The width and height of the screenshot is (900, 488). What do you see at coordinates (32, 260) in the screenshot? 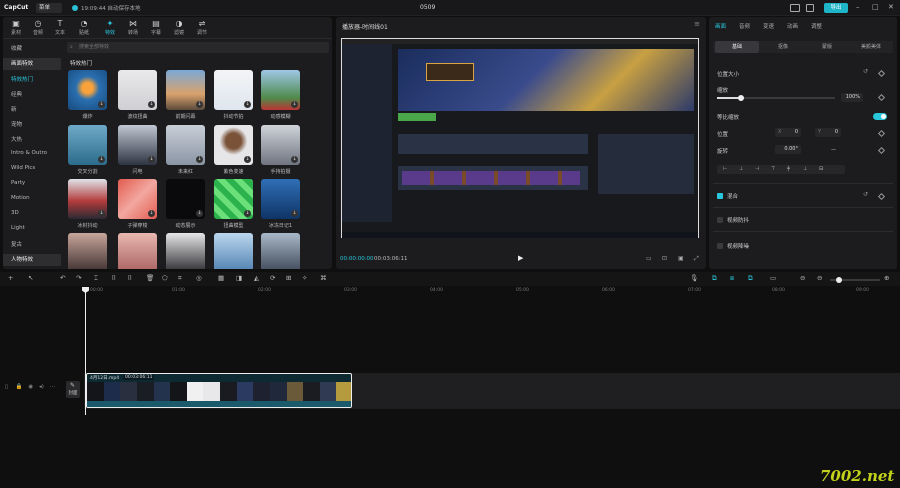
I see `category-people-effects: 人物特效` at bounding box center [32, 260].